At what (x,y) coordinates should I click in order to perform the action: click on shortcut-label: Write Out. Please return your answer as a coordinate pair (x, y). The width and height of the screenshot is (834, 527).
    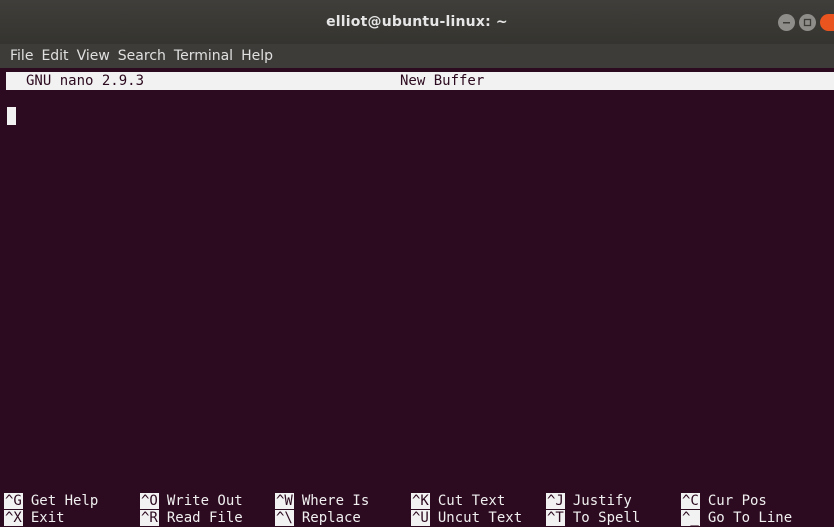
    Looking at the image, I should click on (204, 501).